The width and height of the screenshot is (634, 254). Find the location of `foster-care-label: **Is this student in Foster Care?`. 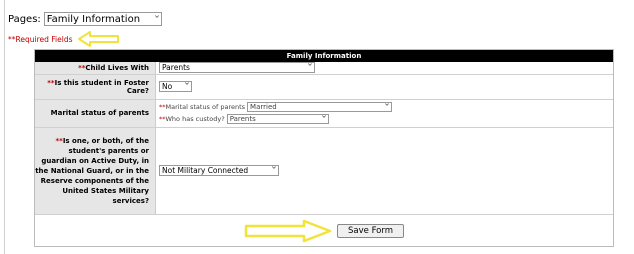

foster-care-label: **Is this student in Foster Care? is located at coordinates (95, 87).